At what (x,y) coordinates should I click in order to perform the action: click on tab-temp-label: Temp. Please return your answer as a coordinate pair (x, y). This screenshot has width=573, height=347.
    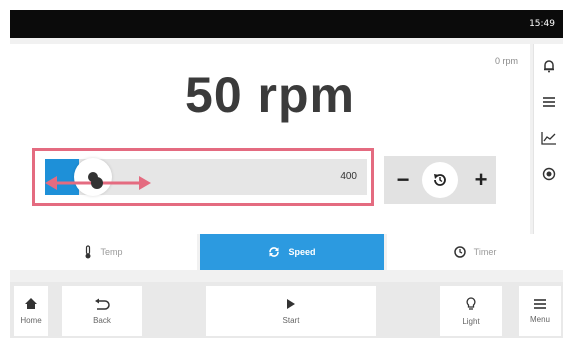
    Looking at the image, I should click on (111, 252).